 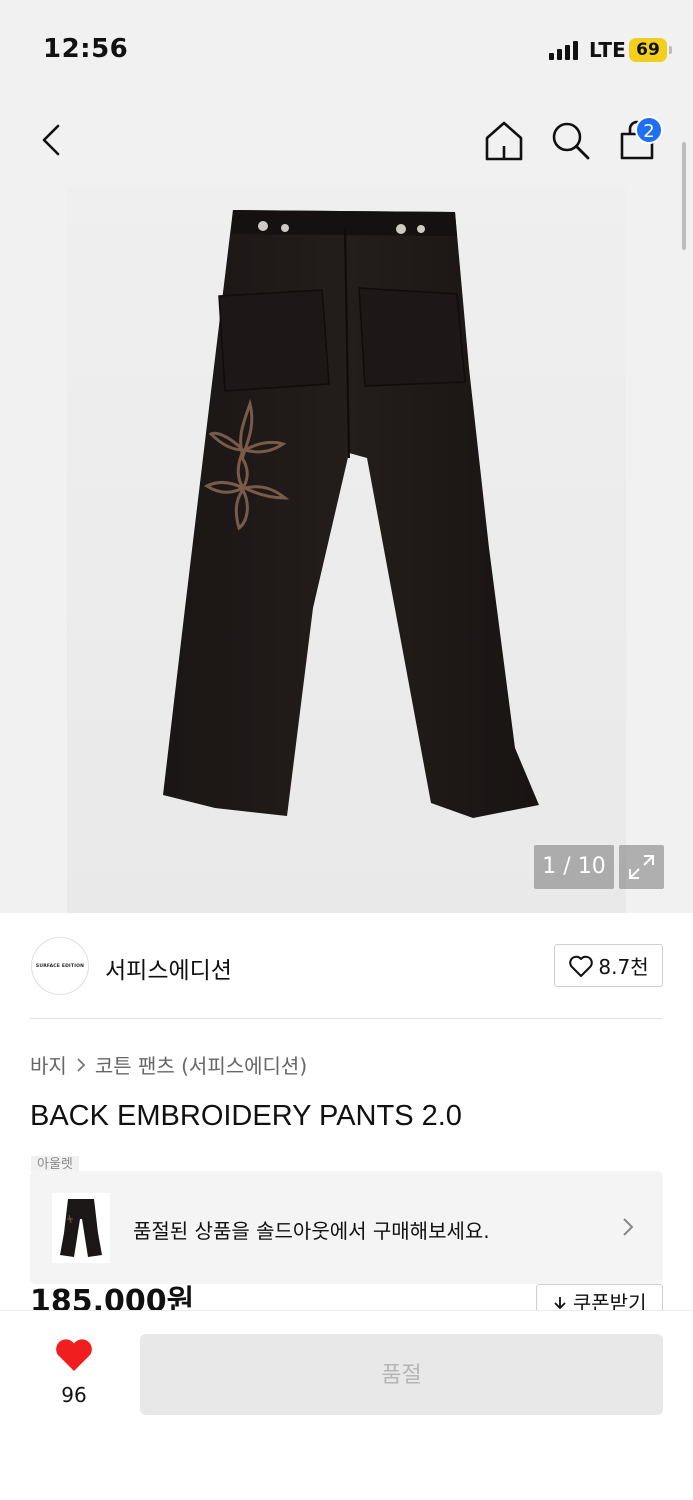 What do you see at coordinates (86, 49) in the screenshot?
I see `status-time: 12:56` at bounding box center [86, 49].